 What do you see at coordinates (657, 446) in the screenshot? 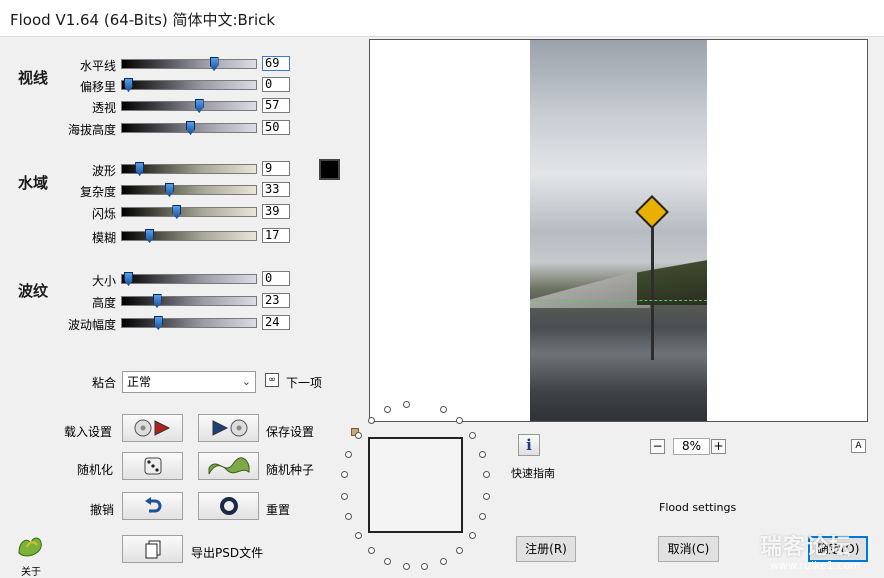
I see `zoom-out-button: −` at bounding box center [657, 446].